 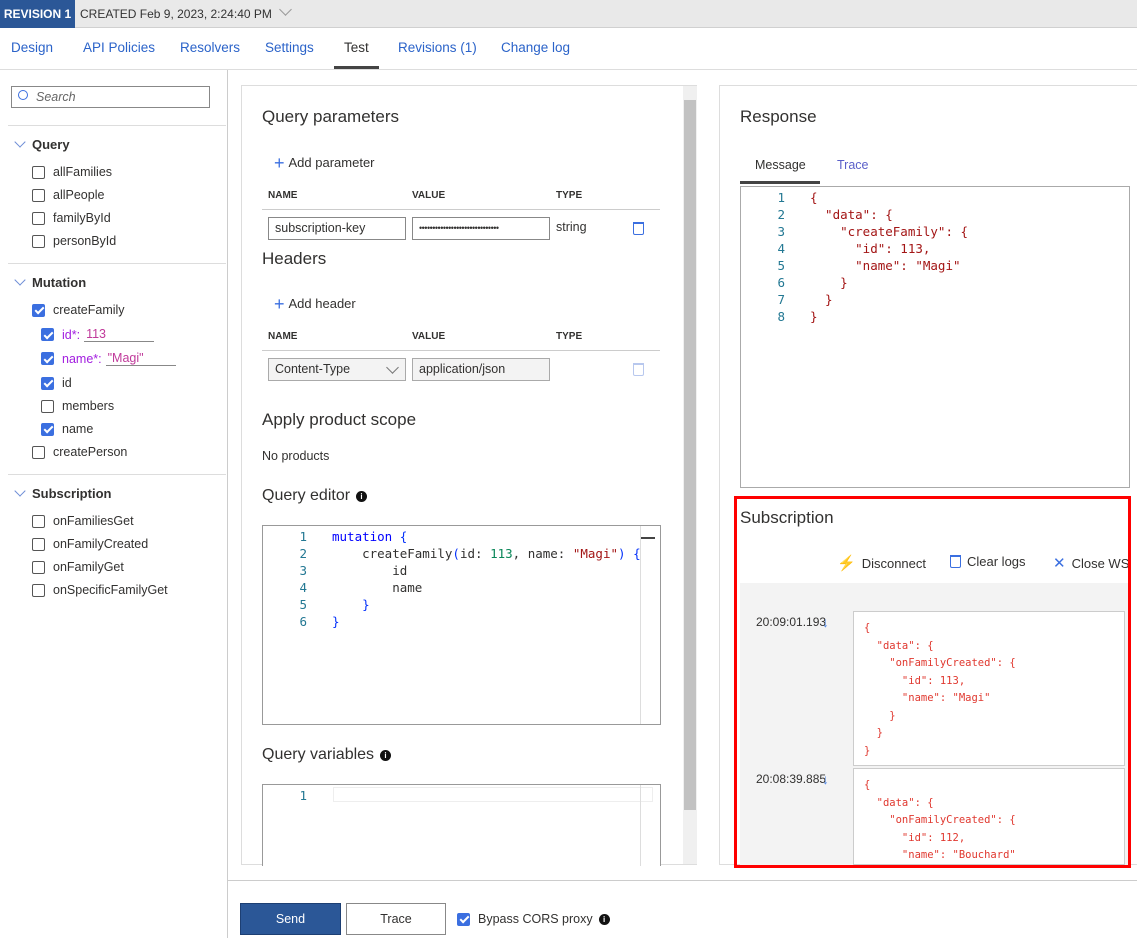 I want to click on delete-param-trash-icon, so click(x=638, y=228).